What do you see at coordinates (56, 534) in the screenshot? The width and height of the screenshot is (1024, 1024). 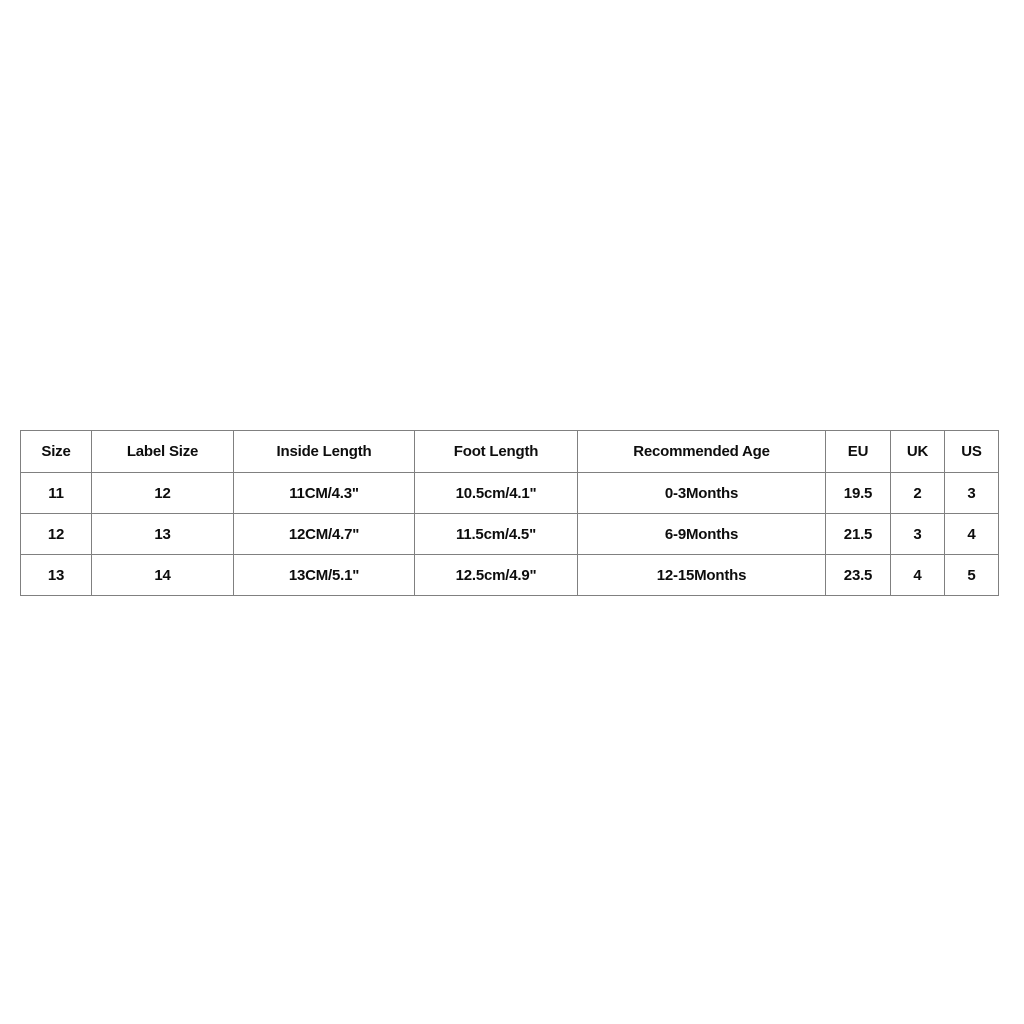 I see `cell-size: 12` at bounding box center [56, 534].